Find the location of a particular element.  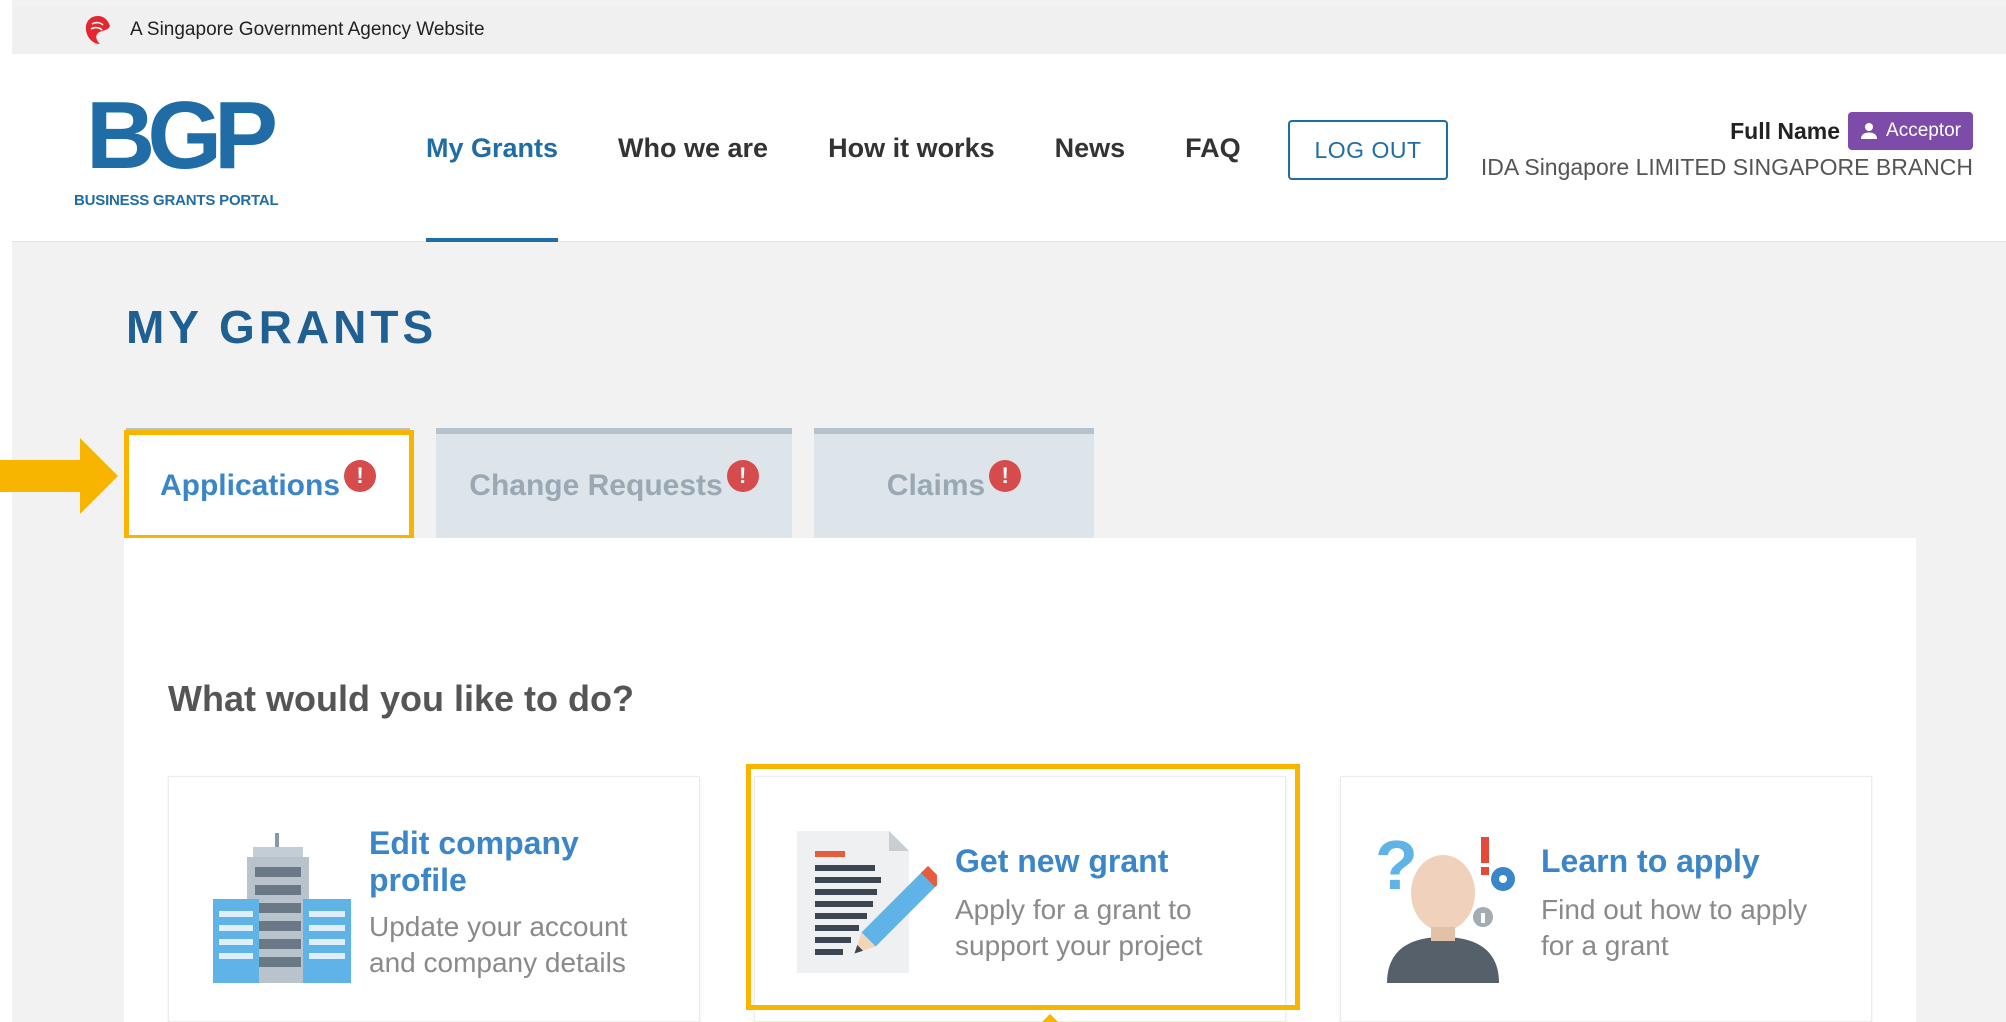

logout-button: LOG OUT is located at coordinates (1368, 150).